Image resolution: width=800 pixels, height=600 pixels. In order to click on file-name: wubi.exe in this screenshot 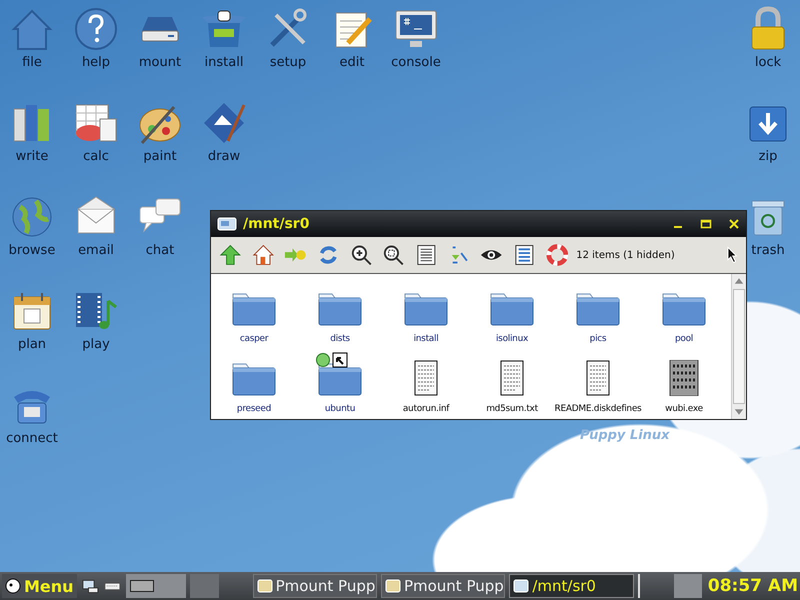, I will do `click(684, 409)`.